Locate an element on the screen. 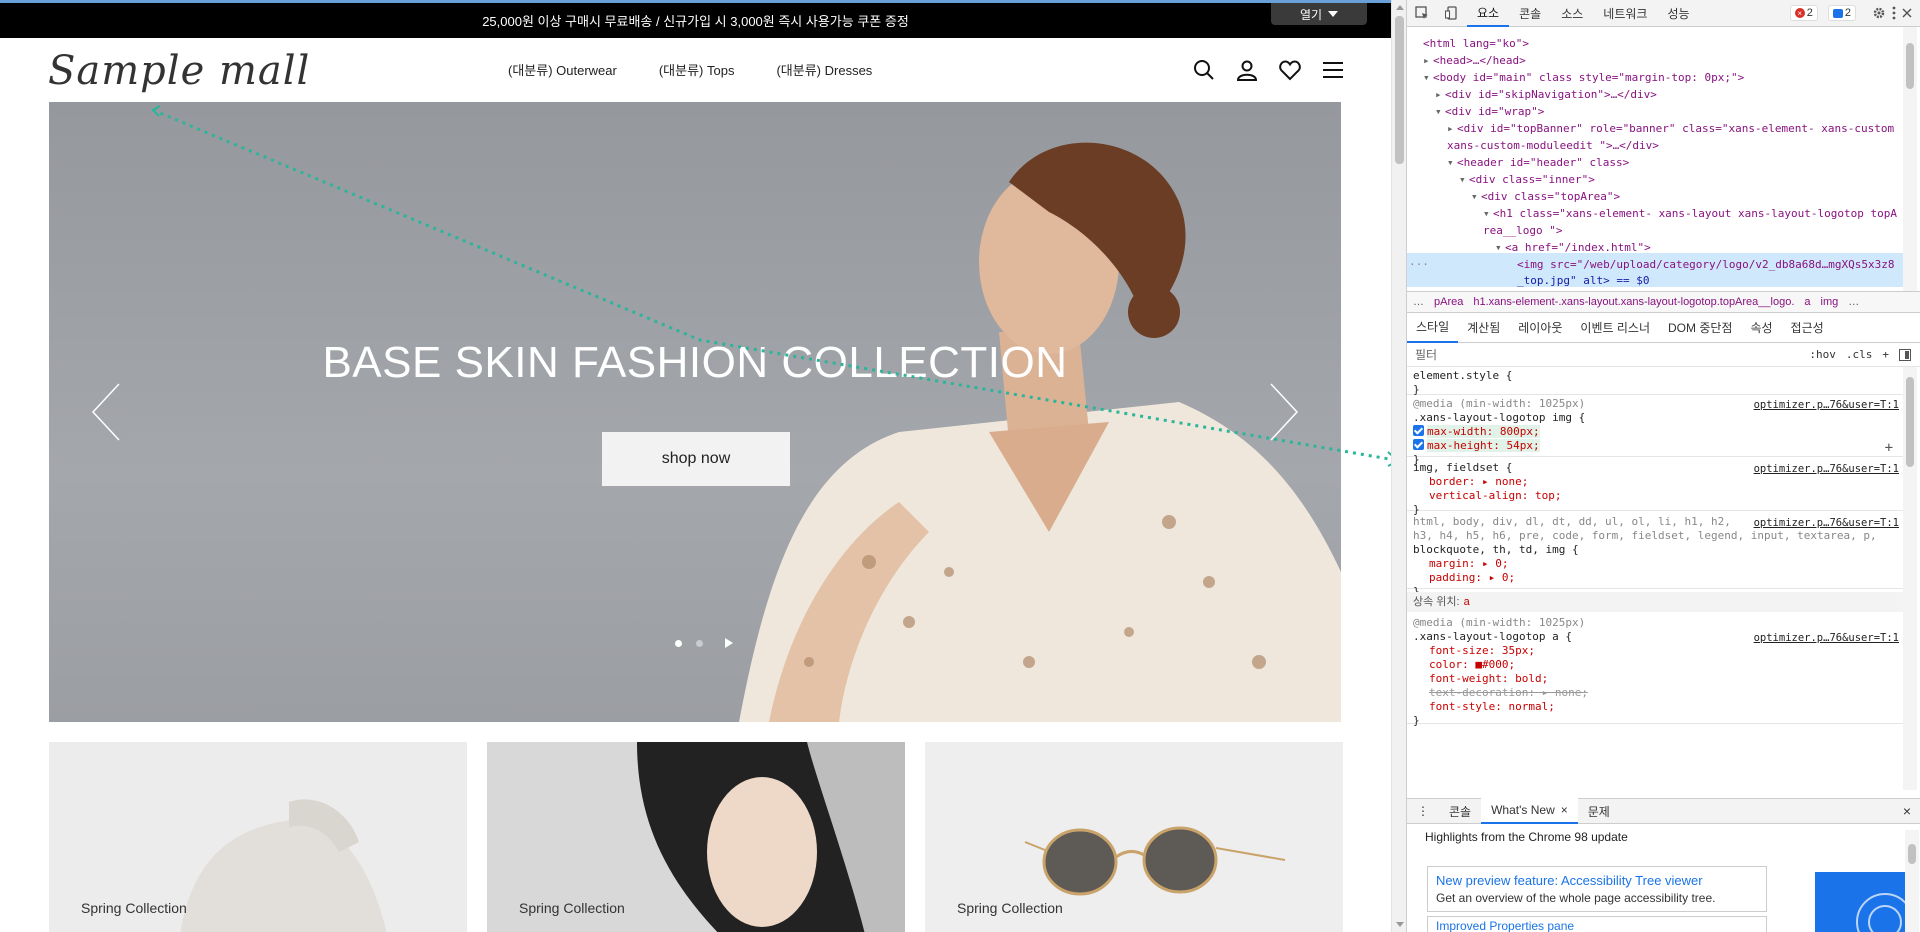  close-tab-icon: × is located at coordinates (1564, 810).